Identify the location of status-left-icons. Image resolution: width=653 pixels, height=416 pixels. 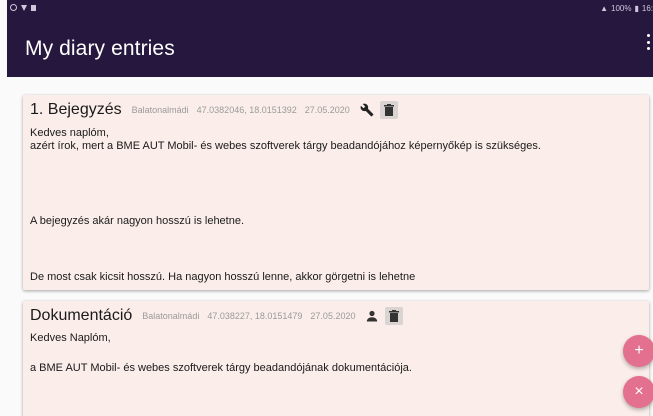
(23, 7).